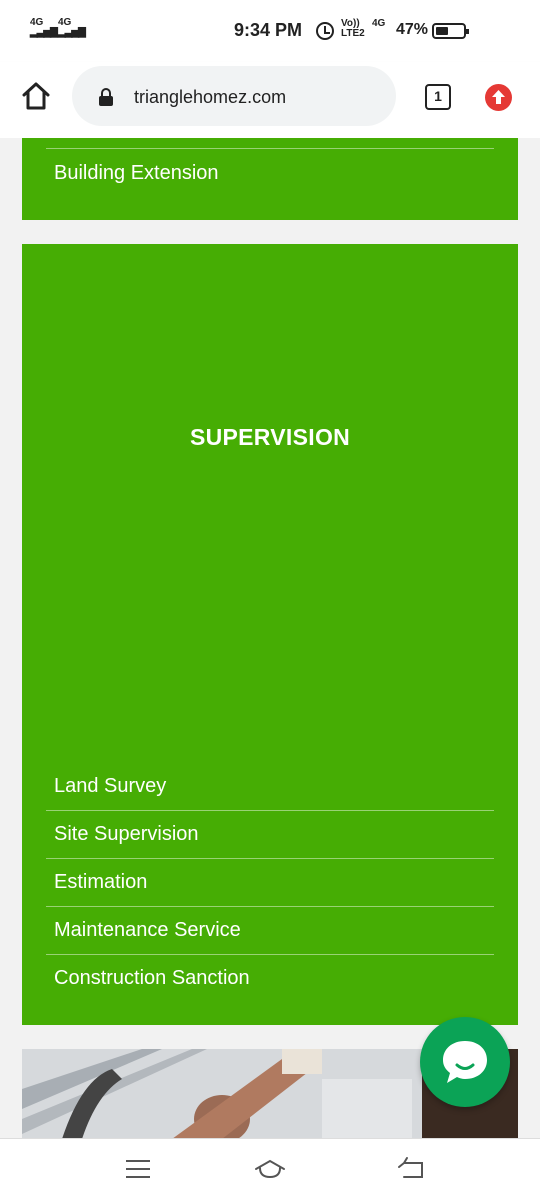  I want to click on menu-link-land-survey: Land Survey, so click(110, 786).